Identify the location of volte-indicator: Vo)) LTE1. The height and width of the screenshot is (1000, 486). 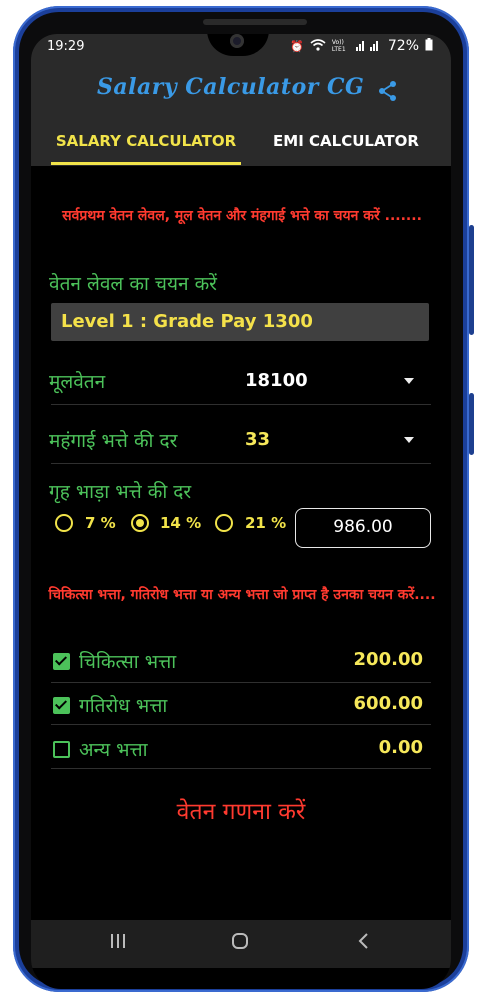
(338, 46).